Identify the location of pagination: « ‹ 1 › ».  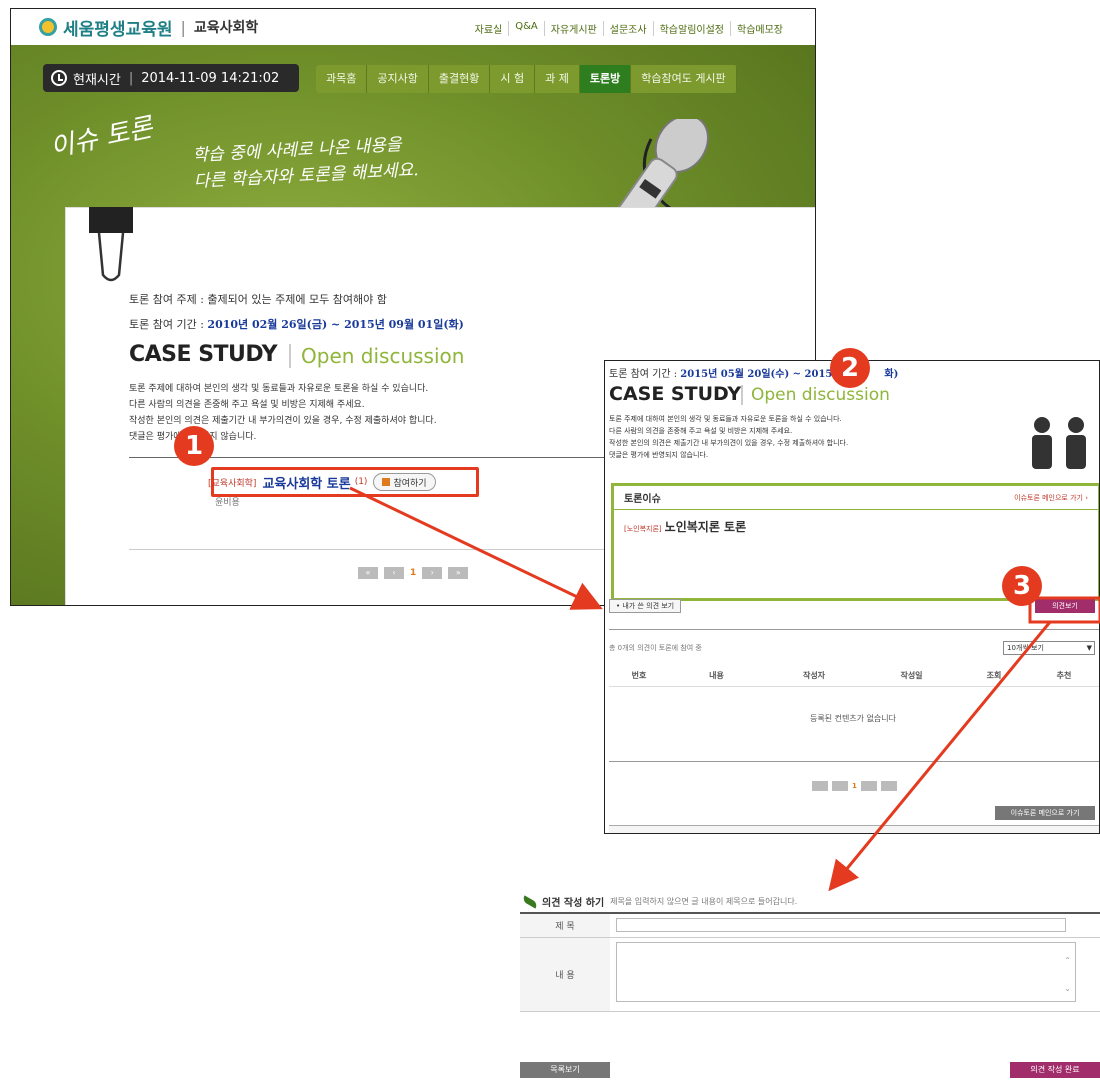
(413, 573).